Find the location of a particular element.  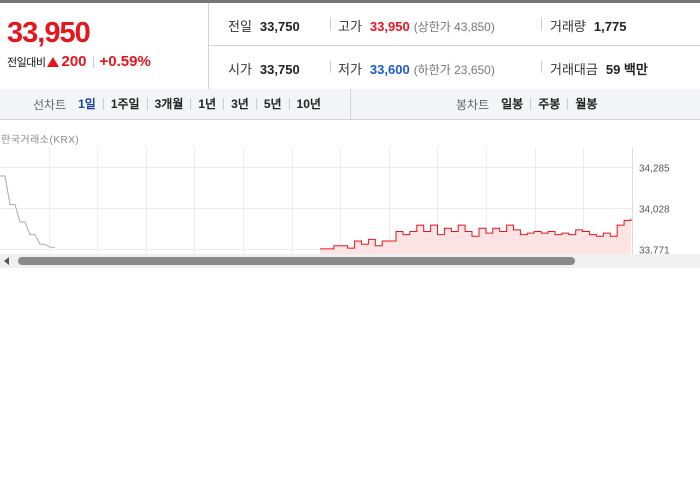

tab-monthly-candle: 월봉 is located at coordinates (585, 104).